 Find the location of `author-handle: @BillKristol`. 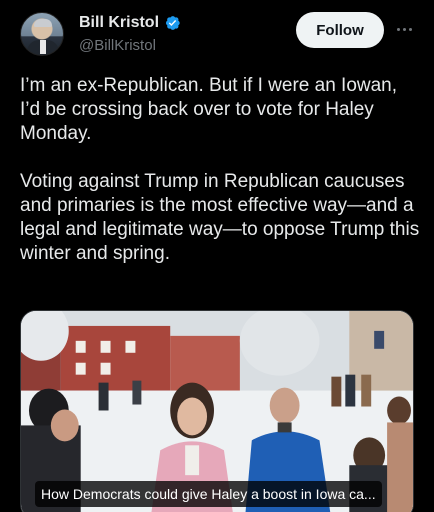

author-handle: @BillKristol is located at coordinates (117, 45).